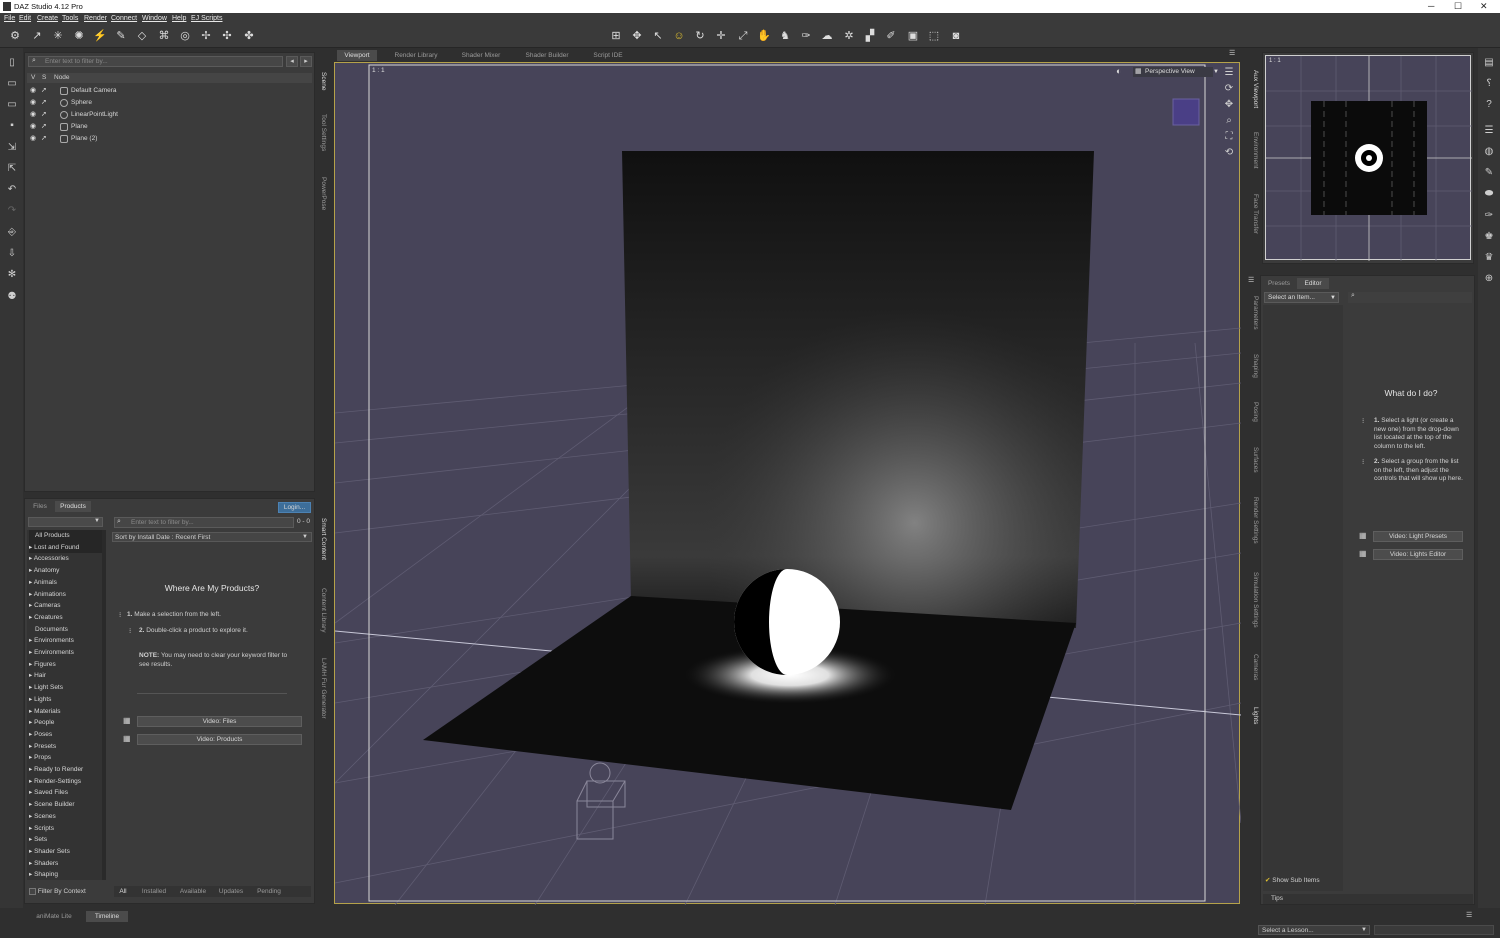  I want to click on region-icon: ◎, so click(185, 36).